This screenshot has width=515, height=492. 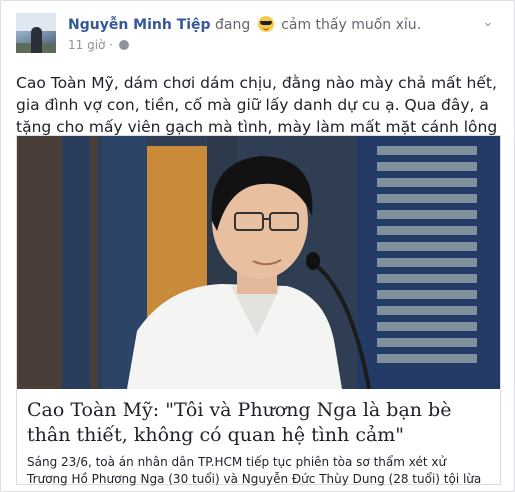 I want to click on globe-icon, so click(x=123, y=45).